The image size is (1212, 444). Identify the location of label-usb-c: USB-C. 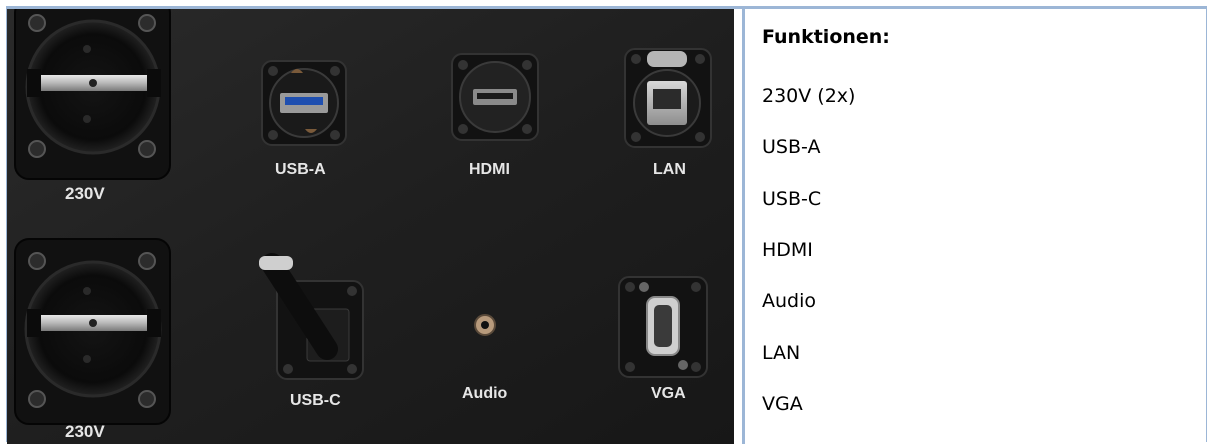
(315, 400).